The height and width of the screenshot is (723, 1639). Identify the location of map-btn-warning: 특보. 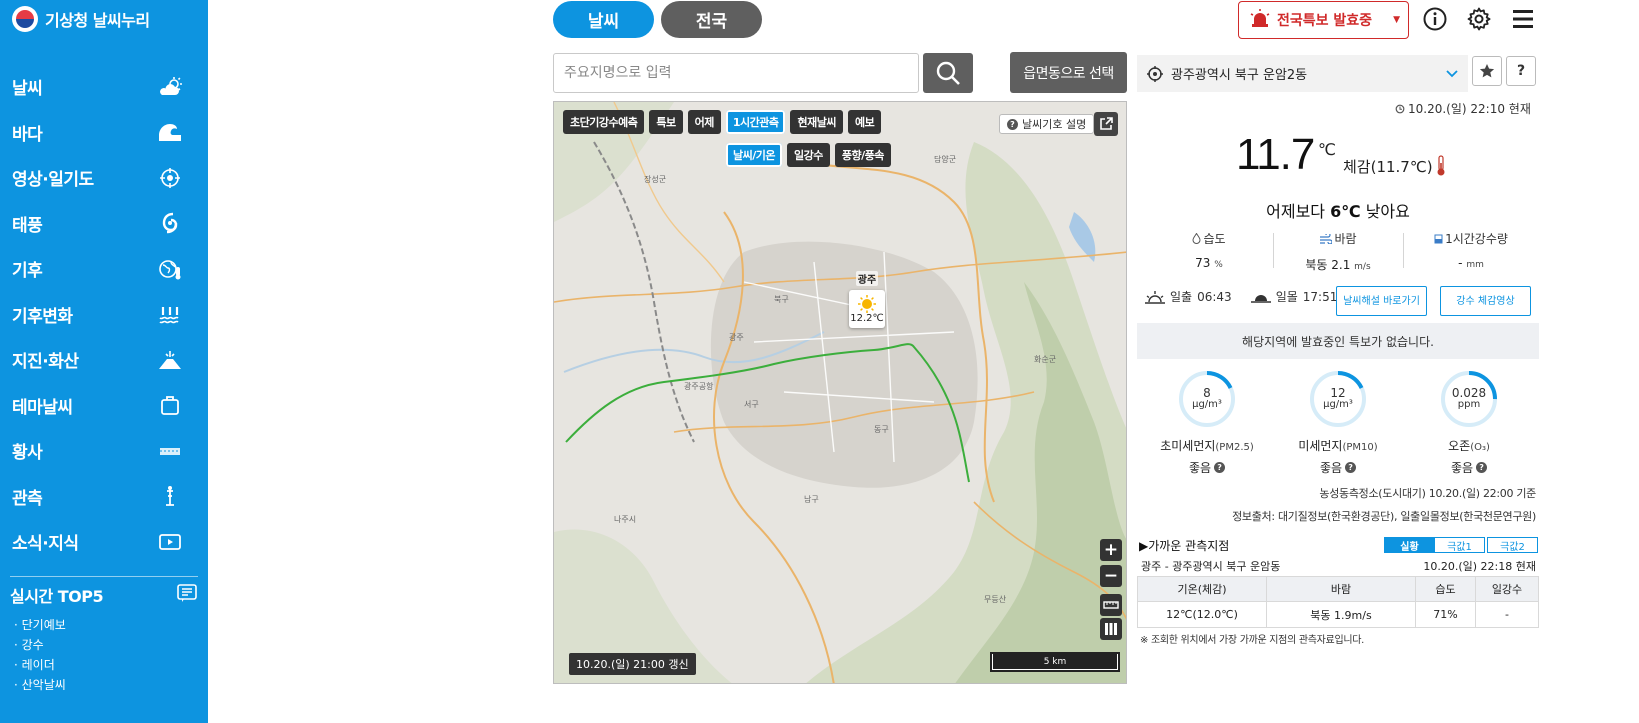
(666, 122).